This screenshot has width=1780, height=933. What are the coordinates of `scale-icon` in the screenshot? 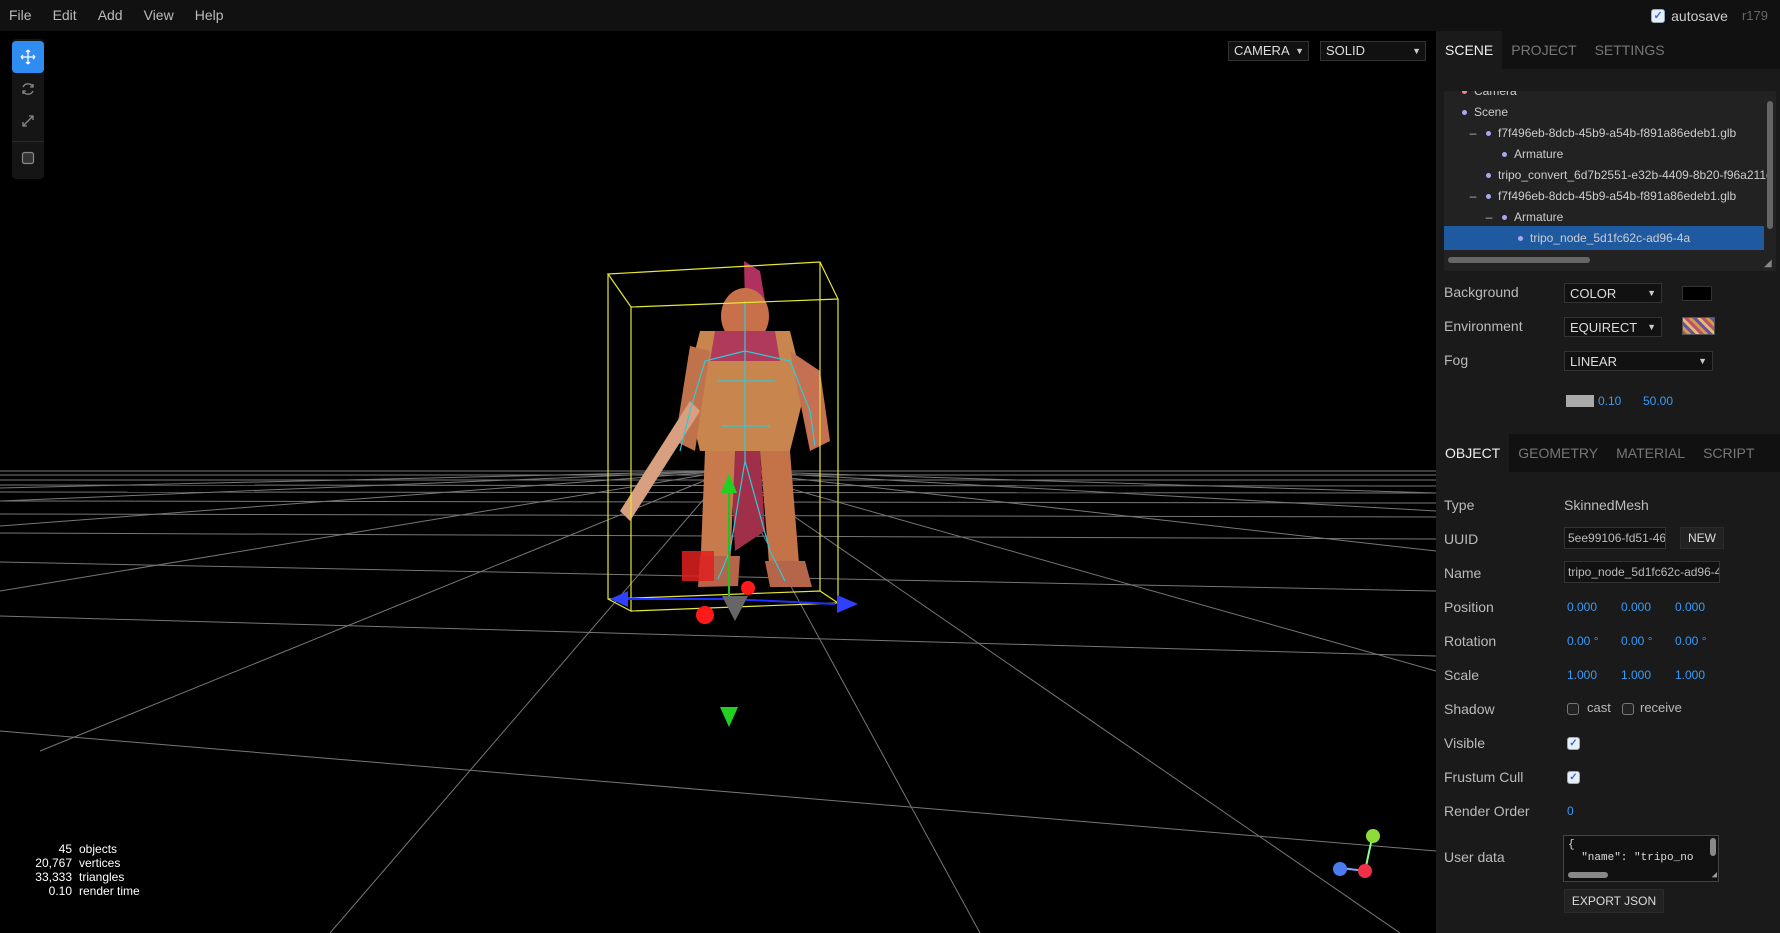 It's located at (28, 121).